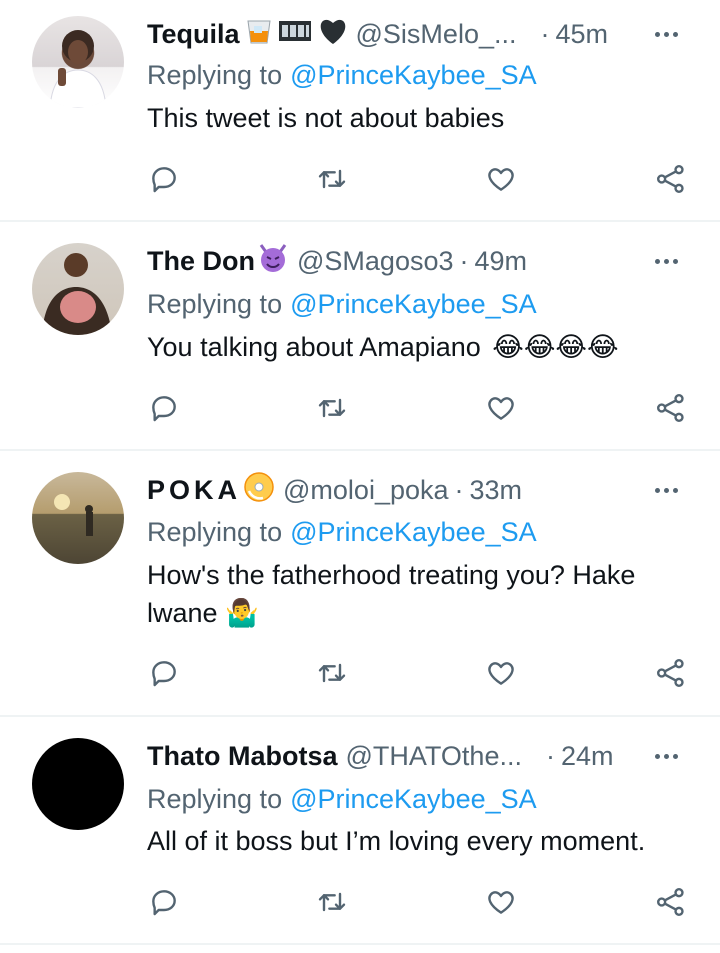  I want to click on user-handle: @moloi_poka, so click(366, 490).